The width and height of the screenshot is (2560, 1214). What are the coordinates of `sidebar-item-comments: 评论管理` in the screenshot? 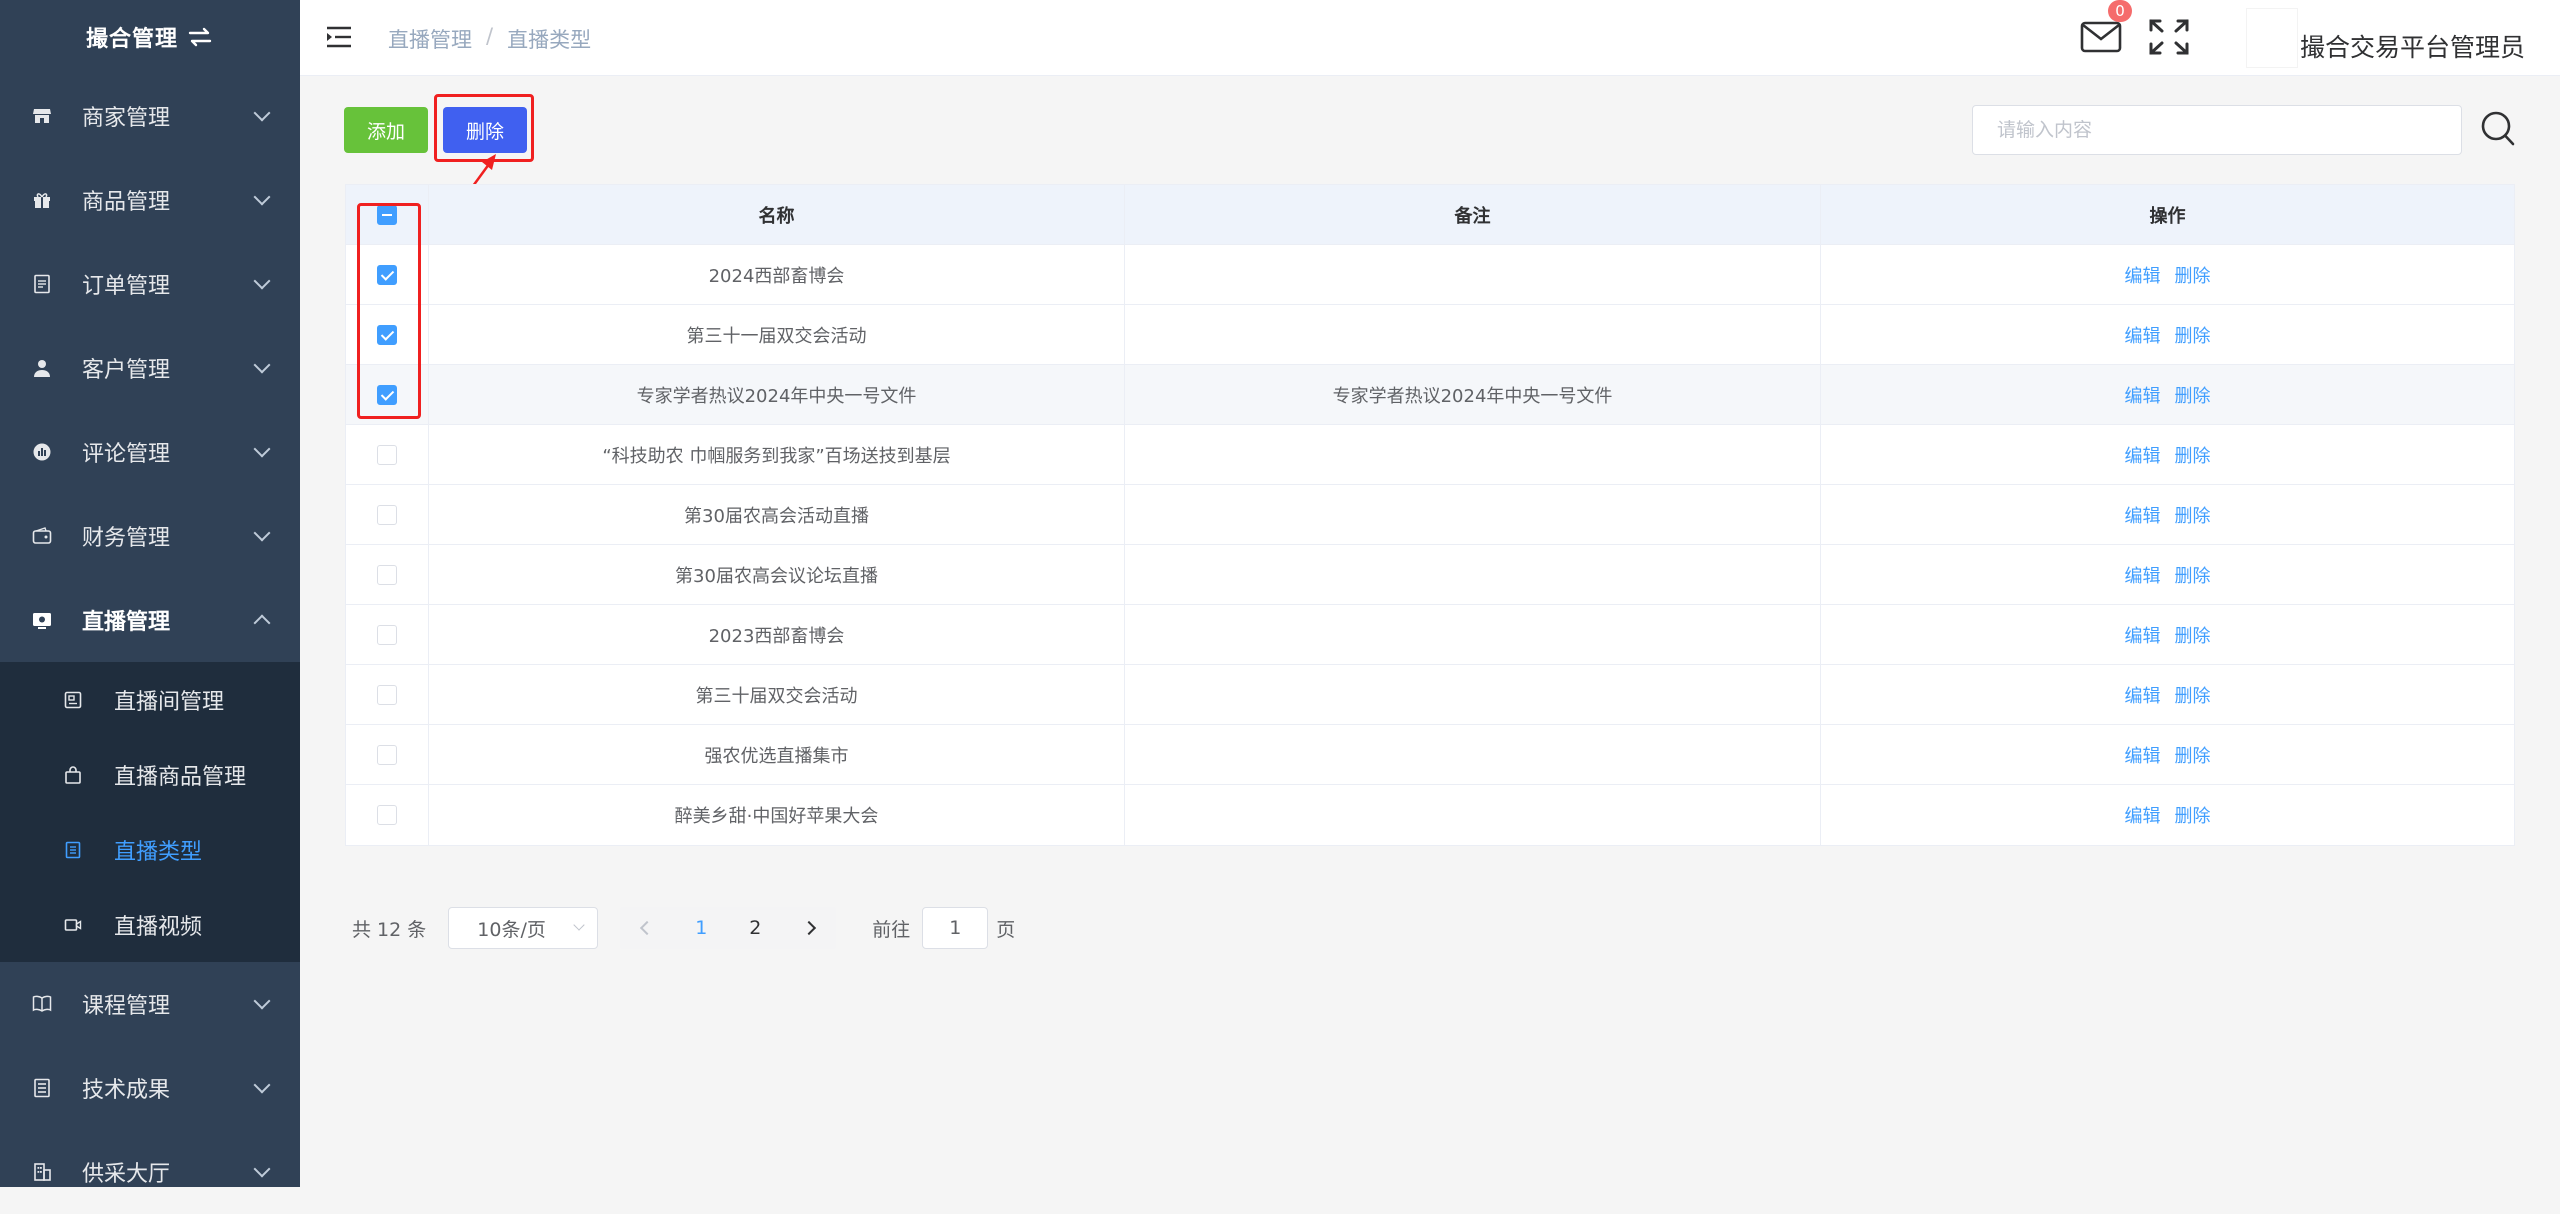 It's located at (150, 452).